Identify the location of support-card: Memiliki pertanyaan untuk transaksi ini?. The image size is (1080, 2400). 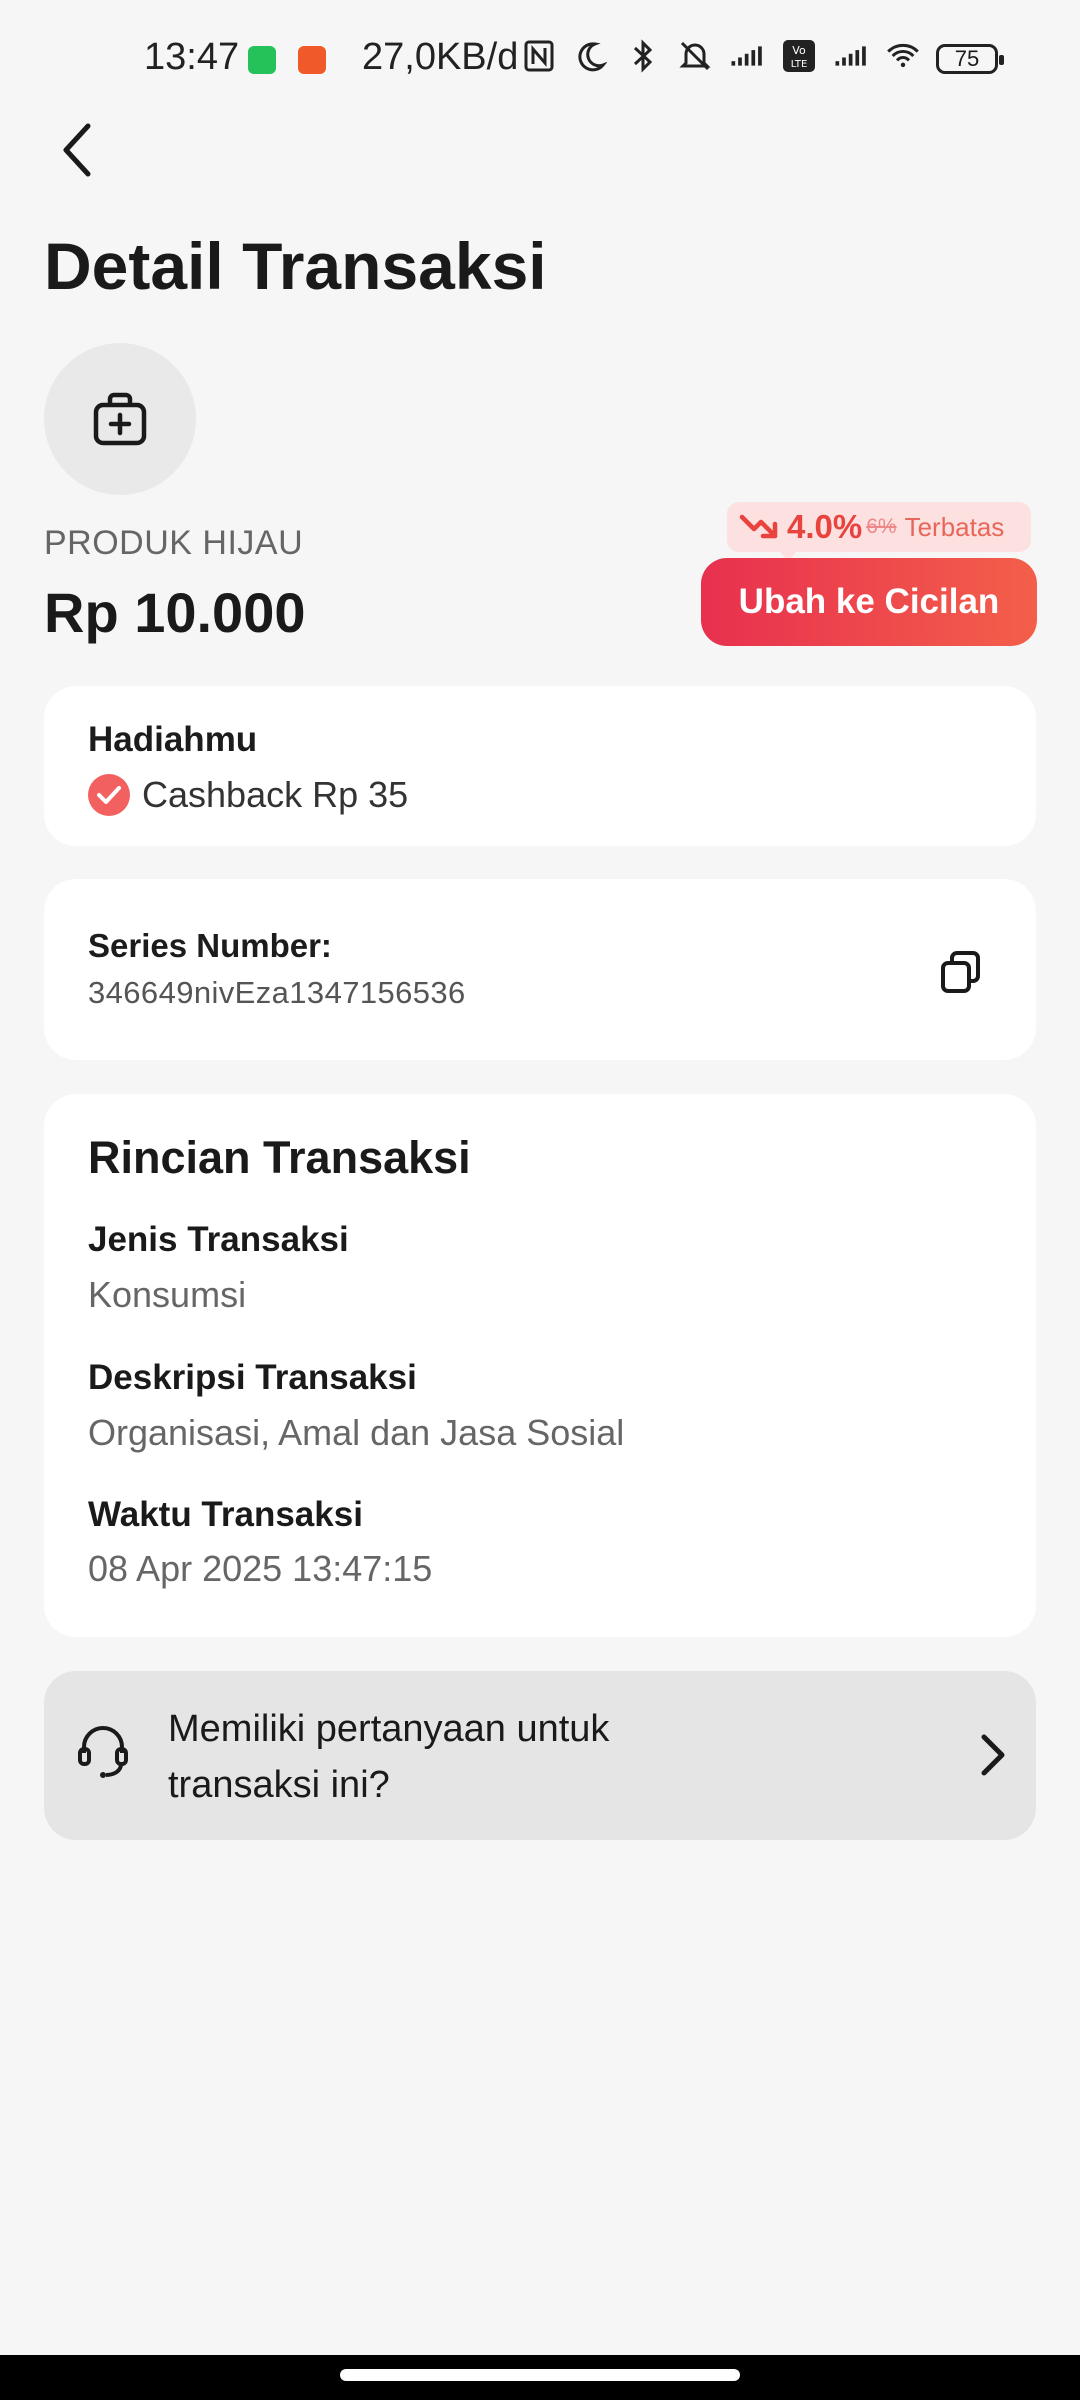
(540, 1755).